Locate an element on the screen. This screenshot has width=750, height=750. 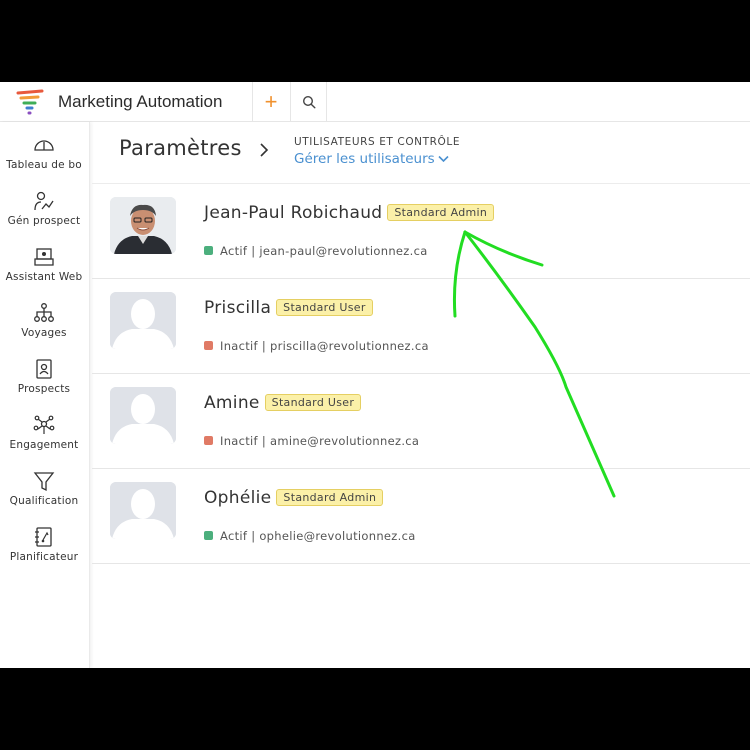
user-status-line: Actif | ophelie@revolutionnez.ca is located at coordinates (310, 536).